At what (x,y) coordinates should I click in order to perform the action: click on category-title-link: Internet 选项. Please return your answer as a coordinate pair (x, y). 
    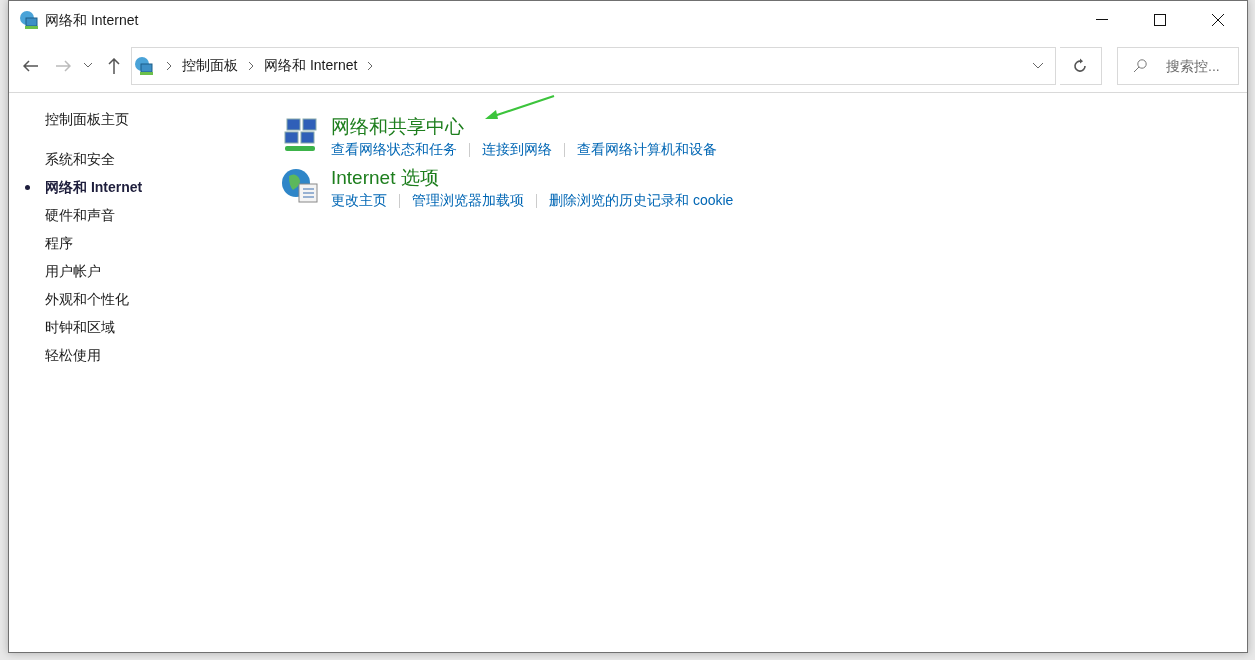
    Looking at the image, I should click on (385, 178).